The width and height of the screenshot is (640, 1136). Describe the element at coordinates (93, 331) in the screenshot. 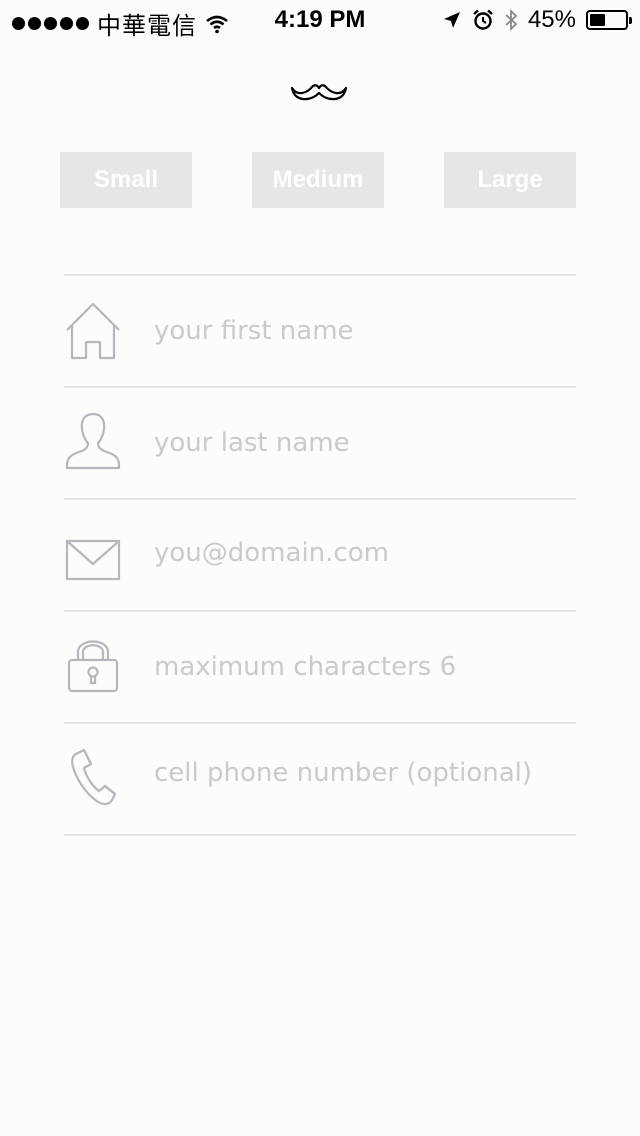

I see `house-icon` at that location.